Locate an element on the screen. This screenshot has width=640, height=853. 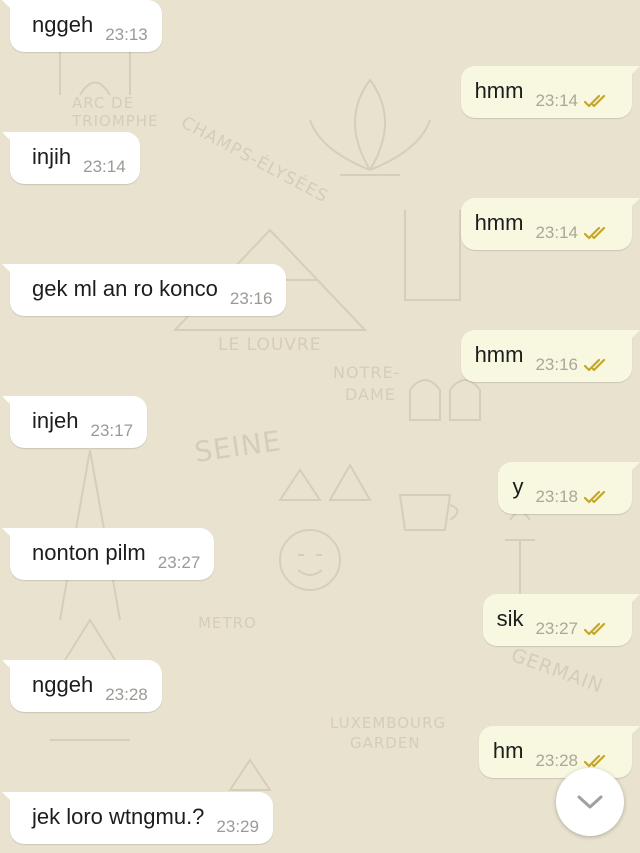
incoming-message: injih 23:14 is located at coordinates (71, 158).